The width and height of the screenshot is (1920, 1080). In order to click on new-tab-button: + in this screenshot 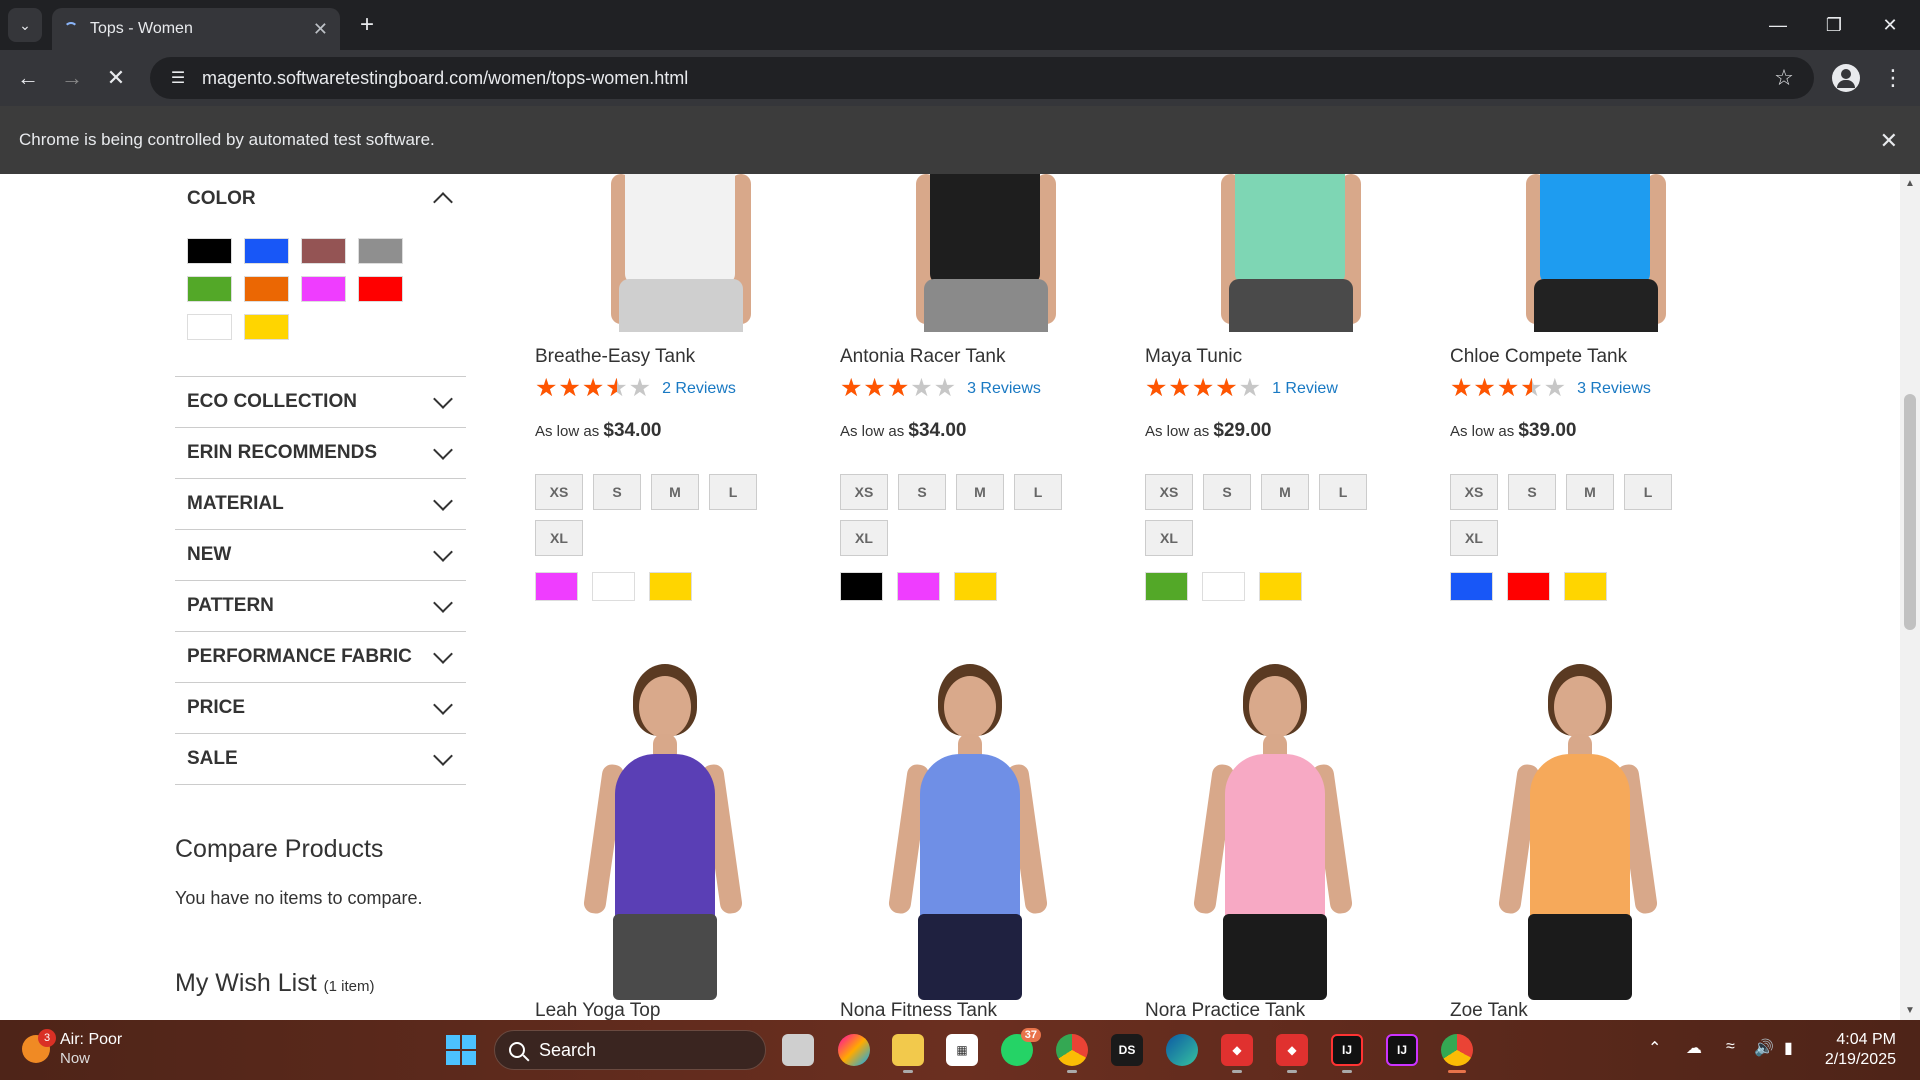, I will do `click(367, 25)`.